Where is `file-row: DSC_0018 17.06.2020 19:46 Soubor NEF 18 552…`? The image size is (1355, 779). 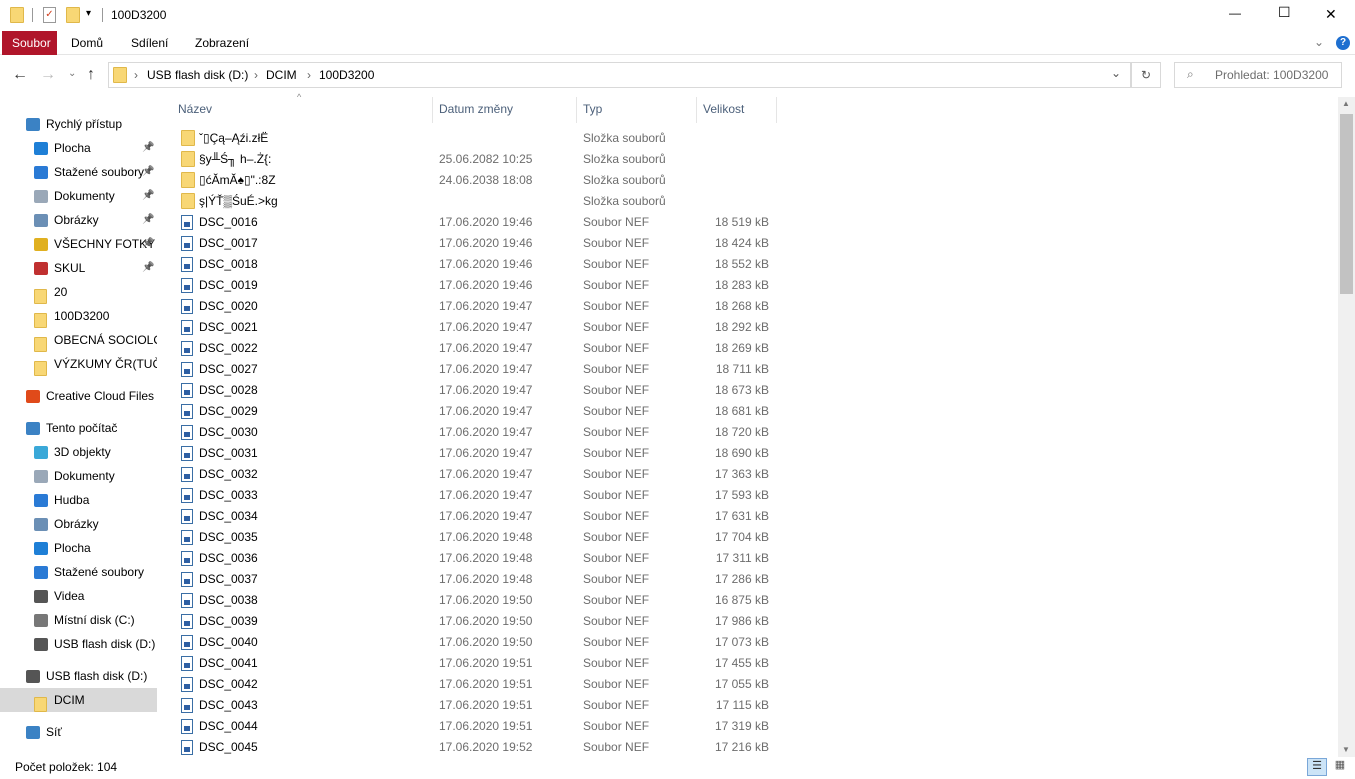
file-row: DSC_0018 17.06.2020 19:46 Soubor NEF 18 552… is located at coordinates (474, 264).